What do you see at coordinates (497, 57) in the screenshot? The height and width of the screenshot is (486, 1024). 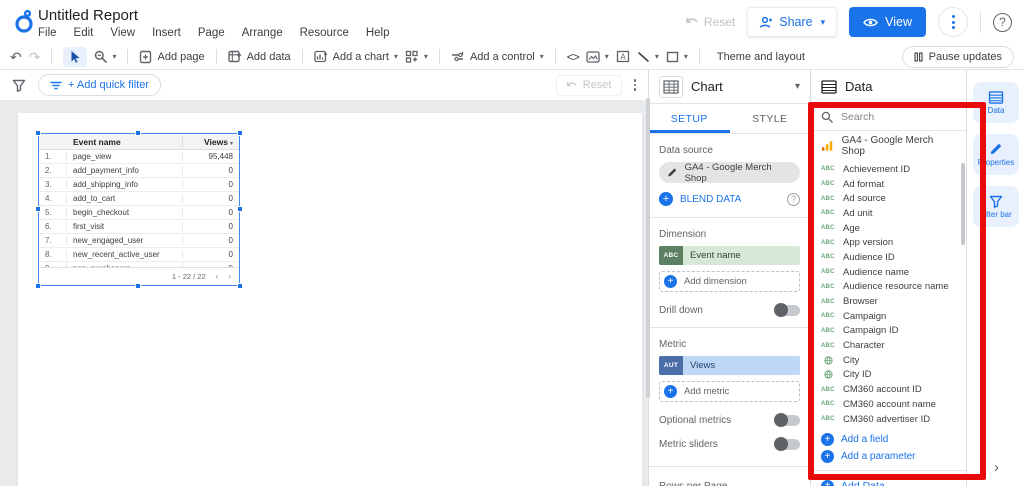 I see `add-a-control-button: Add a control ▾` at bounding box center [497, 57].